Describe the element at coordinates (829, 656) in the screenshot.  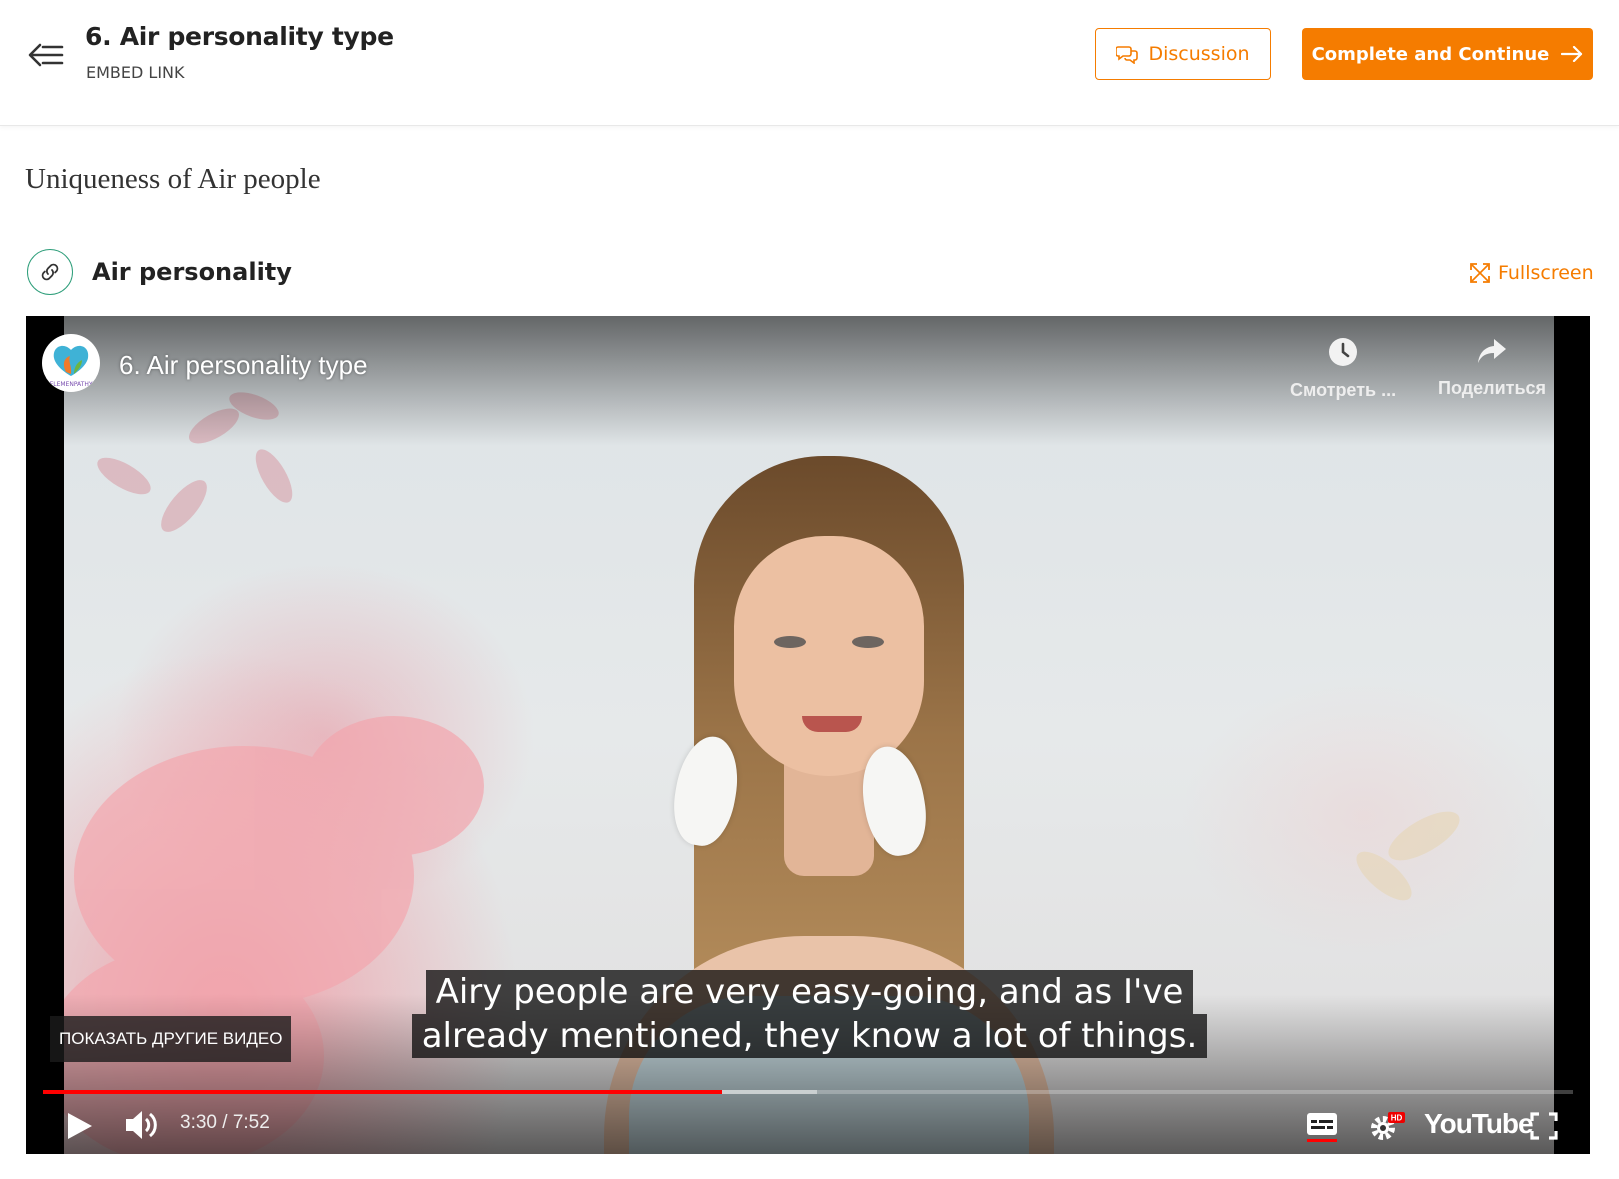
I see `face-shape` at that location.